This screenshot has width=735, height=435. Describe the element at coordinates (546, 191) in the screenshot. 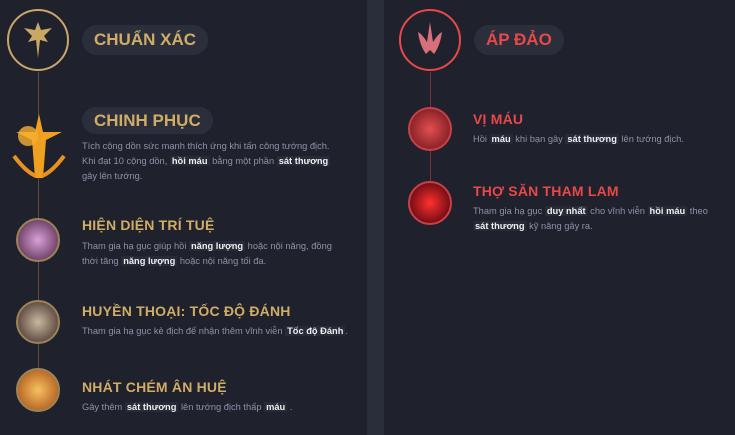

I see `rune-name: THỢ SĂN THAM LAM` at that location.